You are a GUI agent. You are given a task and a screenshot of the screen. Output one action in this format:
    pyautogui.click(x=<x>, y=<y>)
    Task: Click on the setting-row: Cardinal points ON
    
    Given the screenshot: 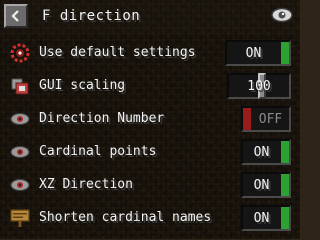 What is the action you would take?
    pyautogui.click(x=150, y=151)
    